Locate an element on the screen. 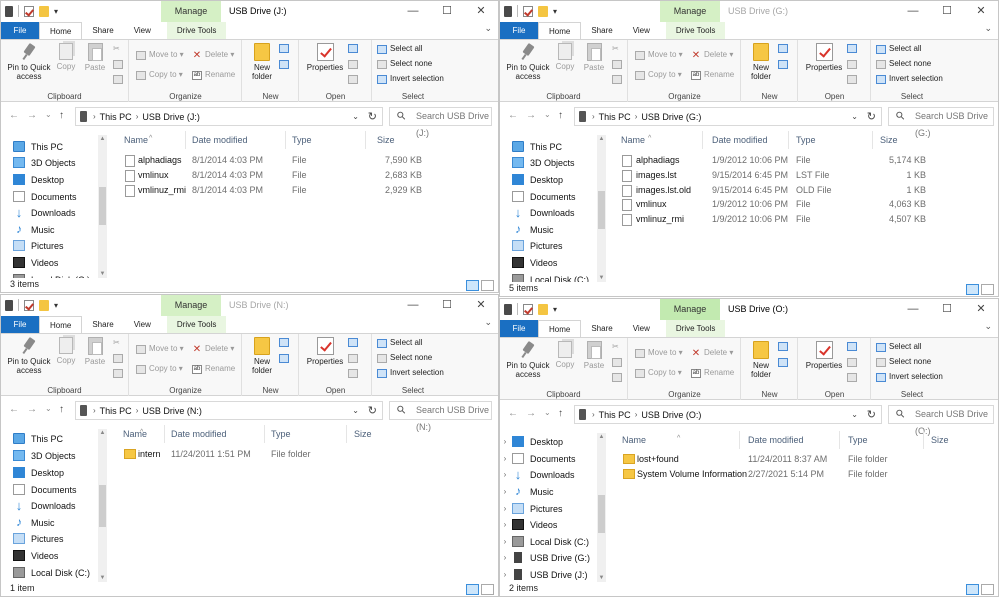 The width and height of the screenshot is (999, 597). large-icons-view-button is located at coordinates (987, 589).